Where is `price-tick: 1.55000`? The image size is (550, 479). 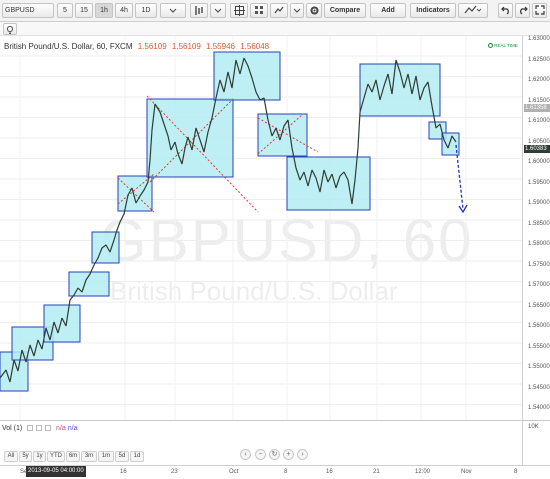
price-tick: 1.55000 is located at coordinates (539, 367).